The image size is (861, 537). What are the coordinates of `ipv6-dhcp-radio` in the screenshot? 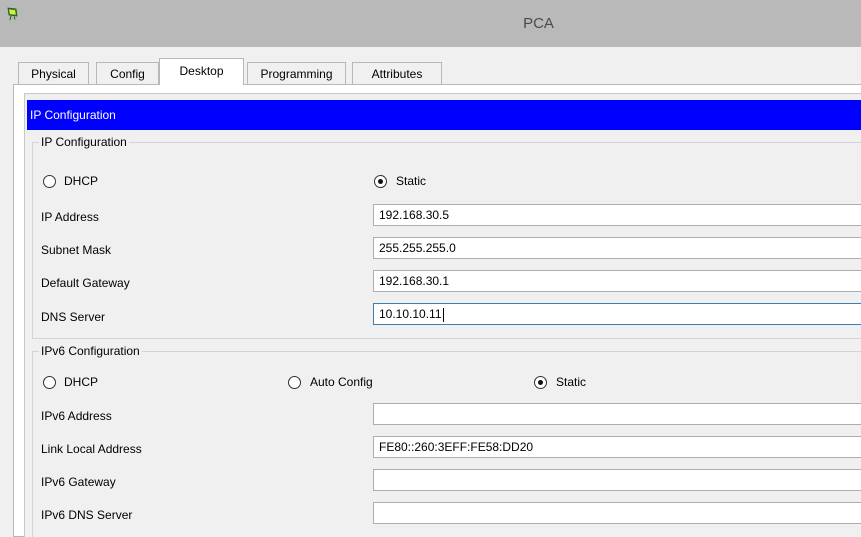 It's located at (49, 382).